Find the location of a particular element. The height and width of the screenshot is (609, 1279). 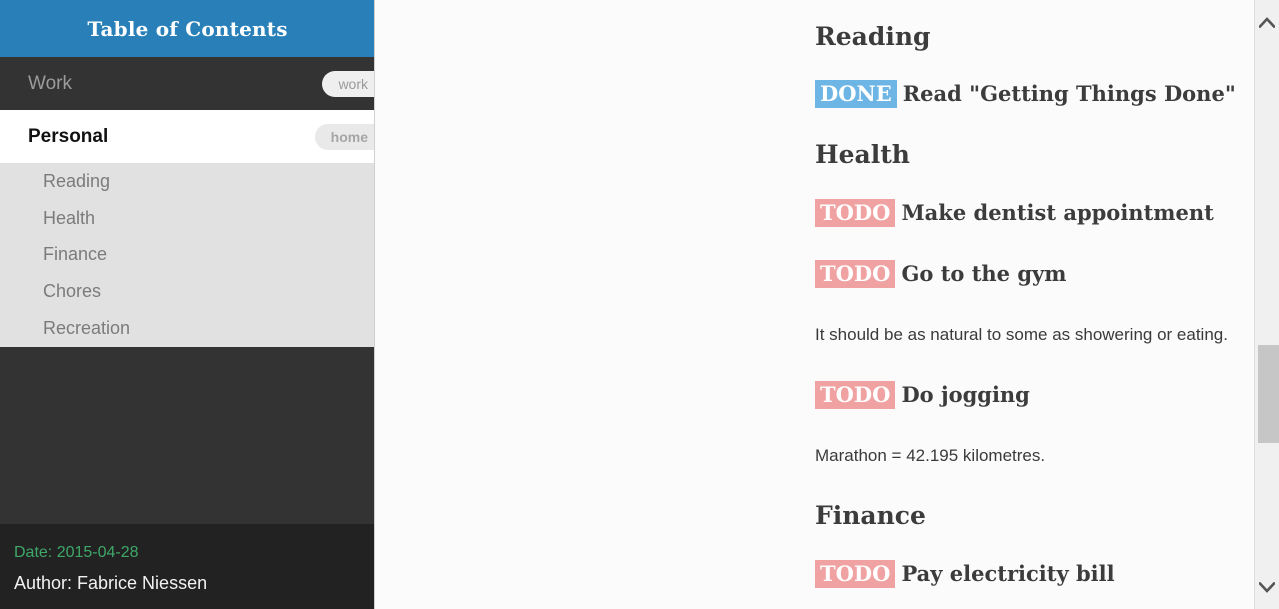

sidebar-item-recreation: Recreation is located at coordinates (187, 328).